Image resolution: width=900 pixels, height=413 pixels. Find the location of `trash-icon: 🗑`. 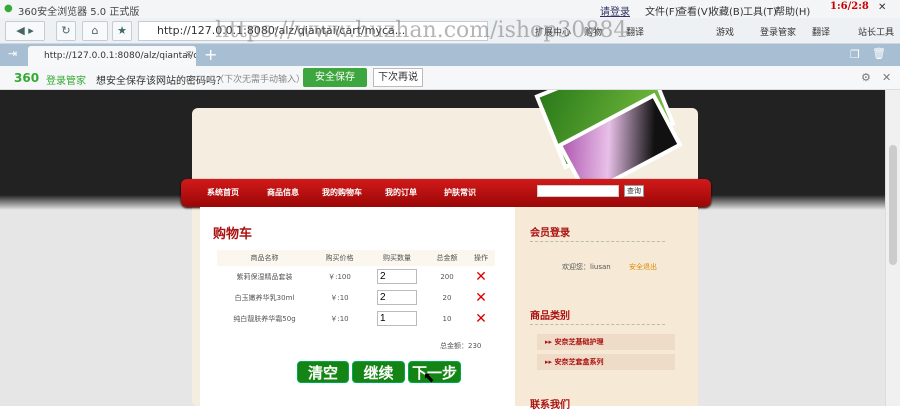

trash-icon: 🗑 is located at coordinates (879, 53).